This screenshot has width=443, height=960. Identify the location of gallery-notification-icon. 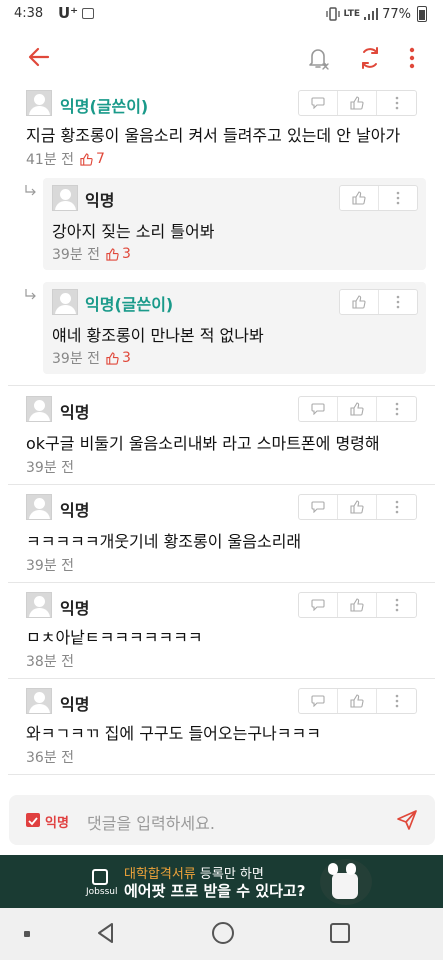
(88, 13).